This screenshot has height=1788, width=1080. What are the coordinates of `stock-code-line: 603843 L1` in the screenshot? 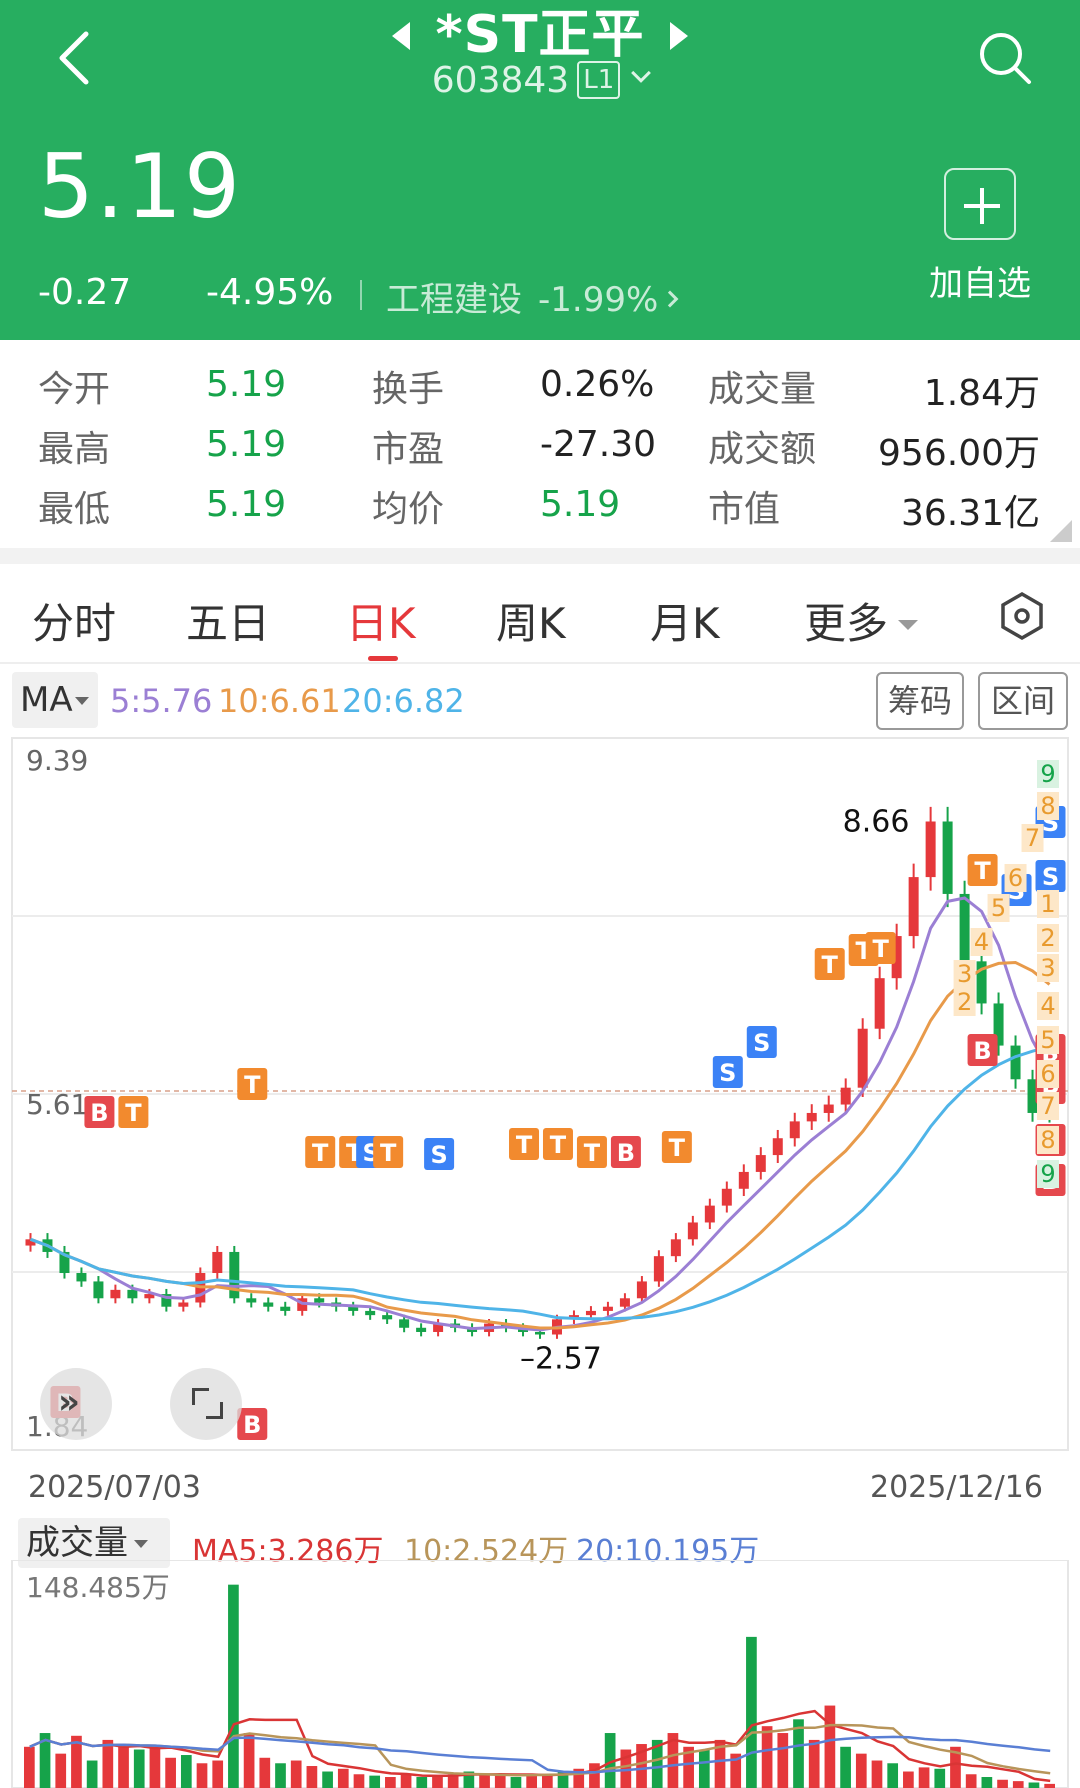 It's located at (540, 80).